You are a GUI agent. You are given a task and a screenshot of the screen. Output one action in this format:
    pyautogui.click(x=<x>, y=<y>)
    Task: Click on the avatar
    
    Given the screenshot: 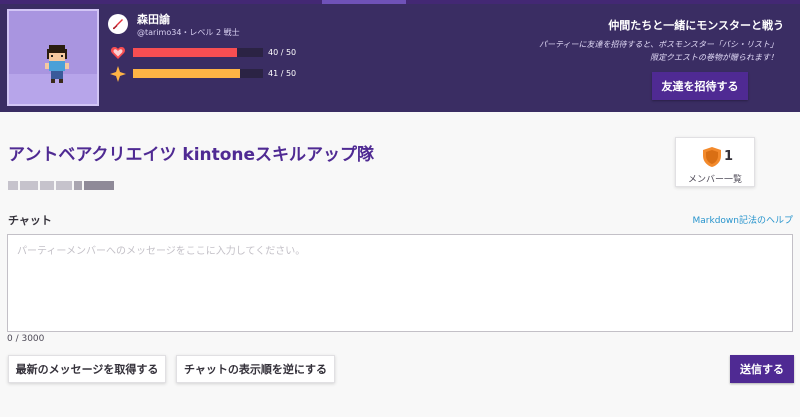 What is the action you would take?
    pyautogui.click(x=53, y=57)
    